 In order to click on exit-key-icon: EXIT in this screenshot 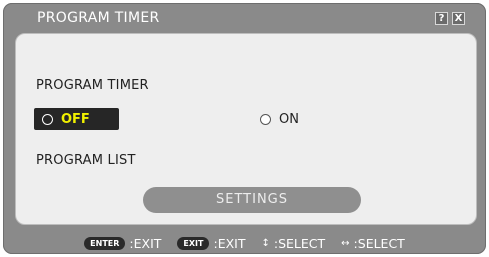, I will do `click(193, 243)`.